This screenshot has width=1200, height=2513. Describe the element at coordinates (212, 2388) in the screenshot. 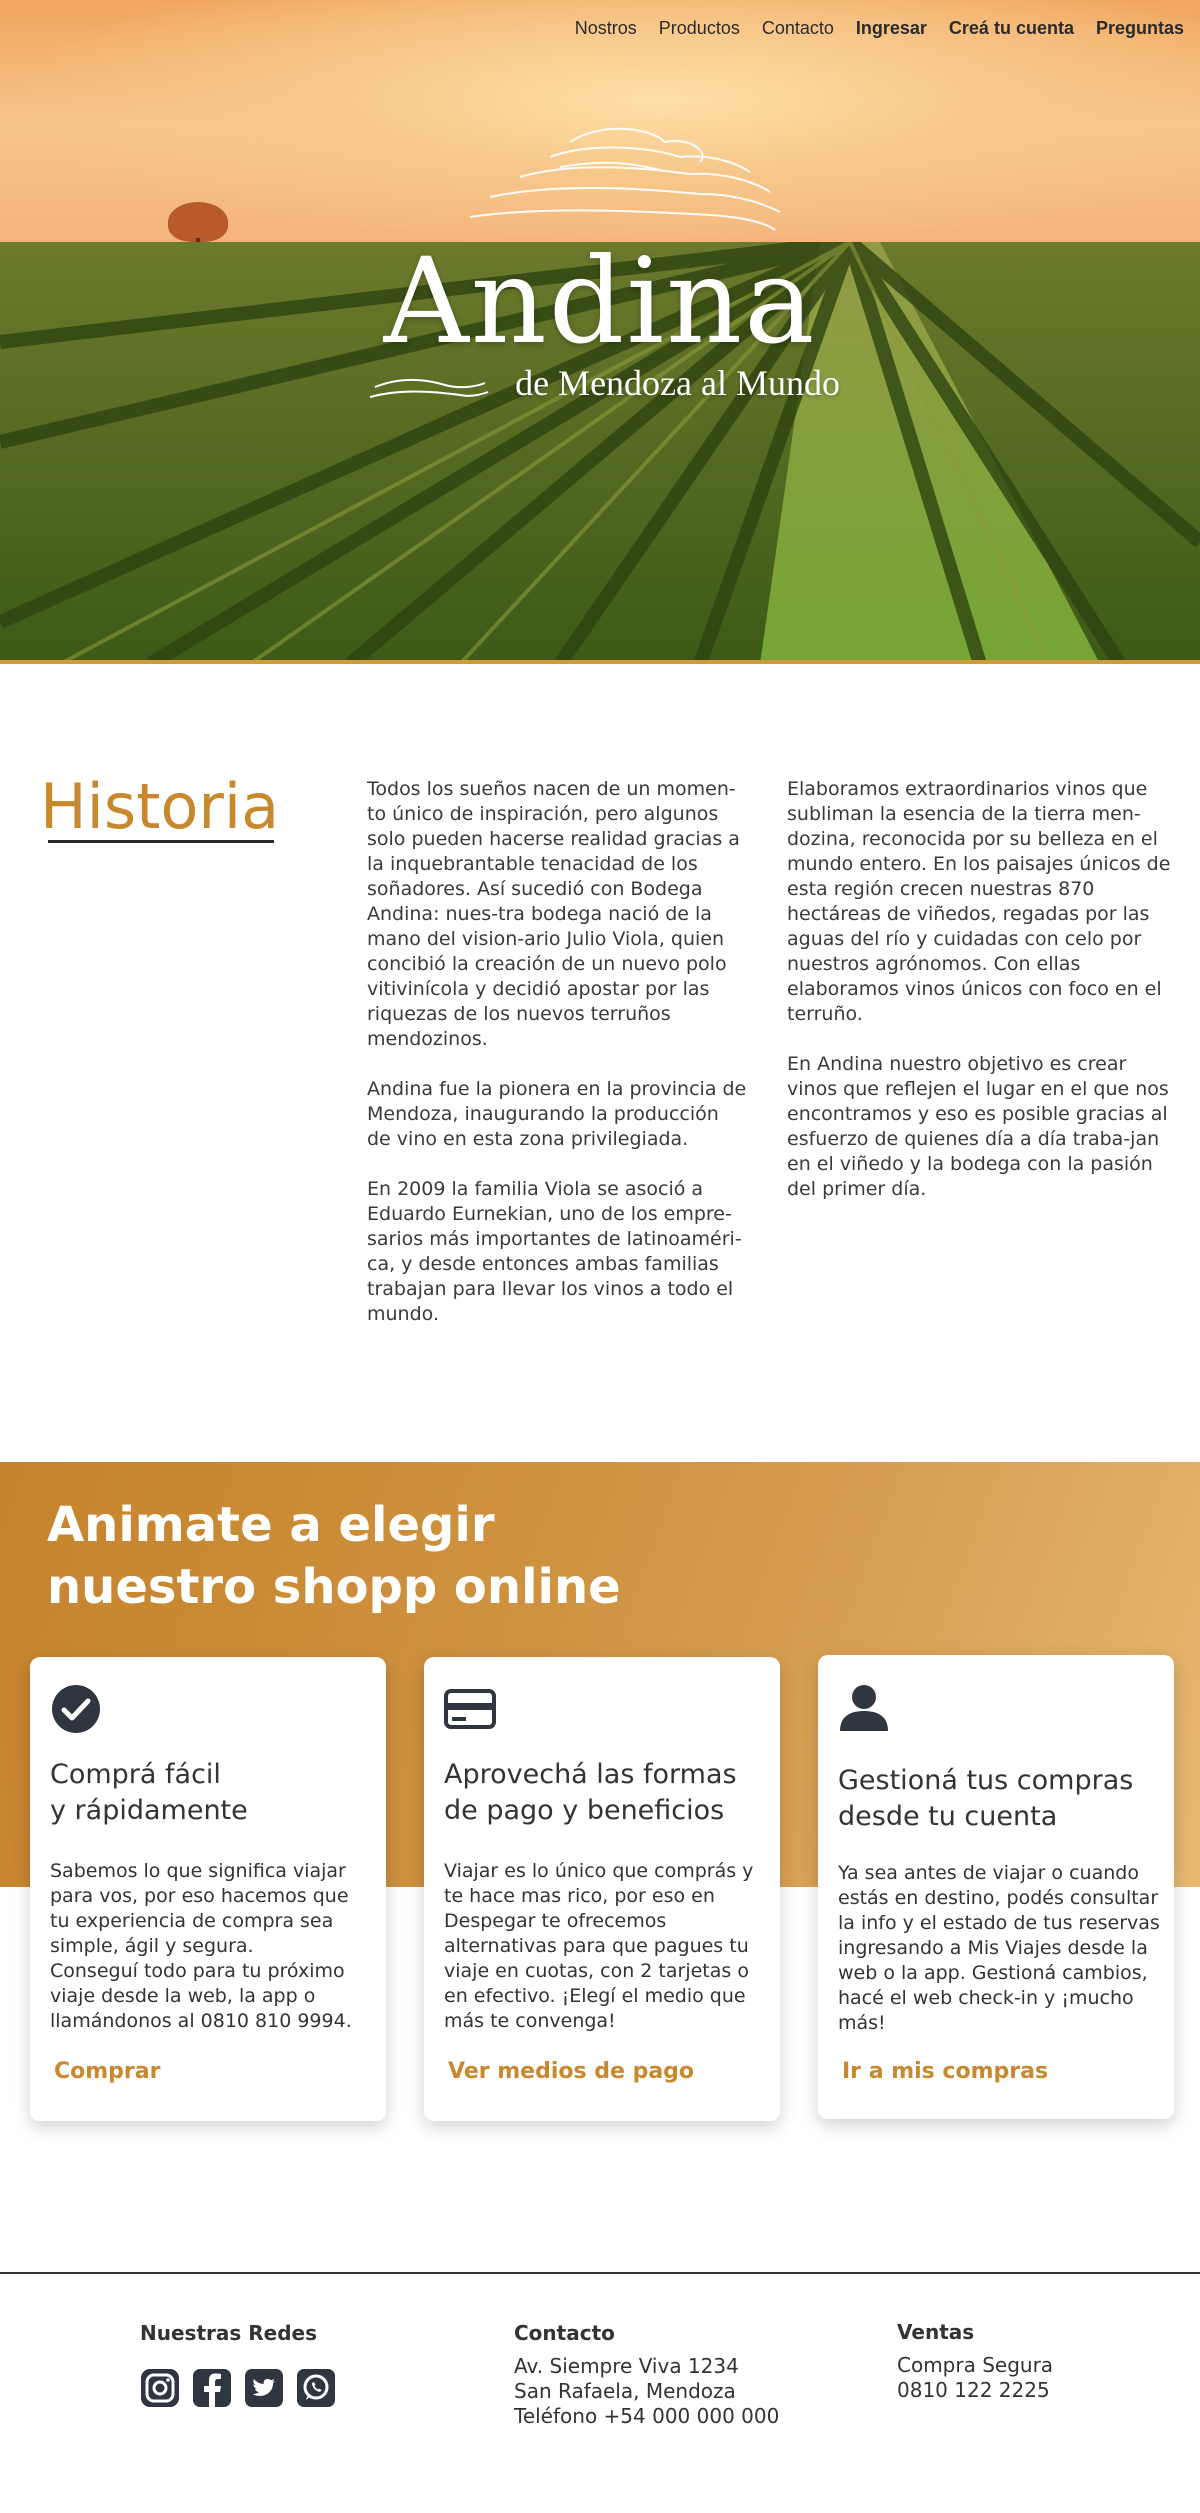

I see `facebook-icon` at that location.